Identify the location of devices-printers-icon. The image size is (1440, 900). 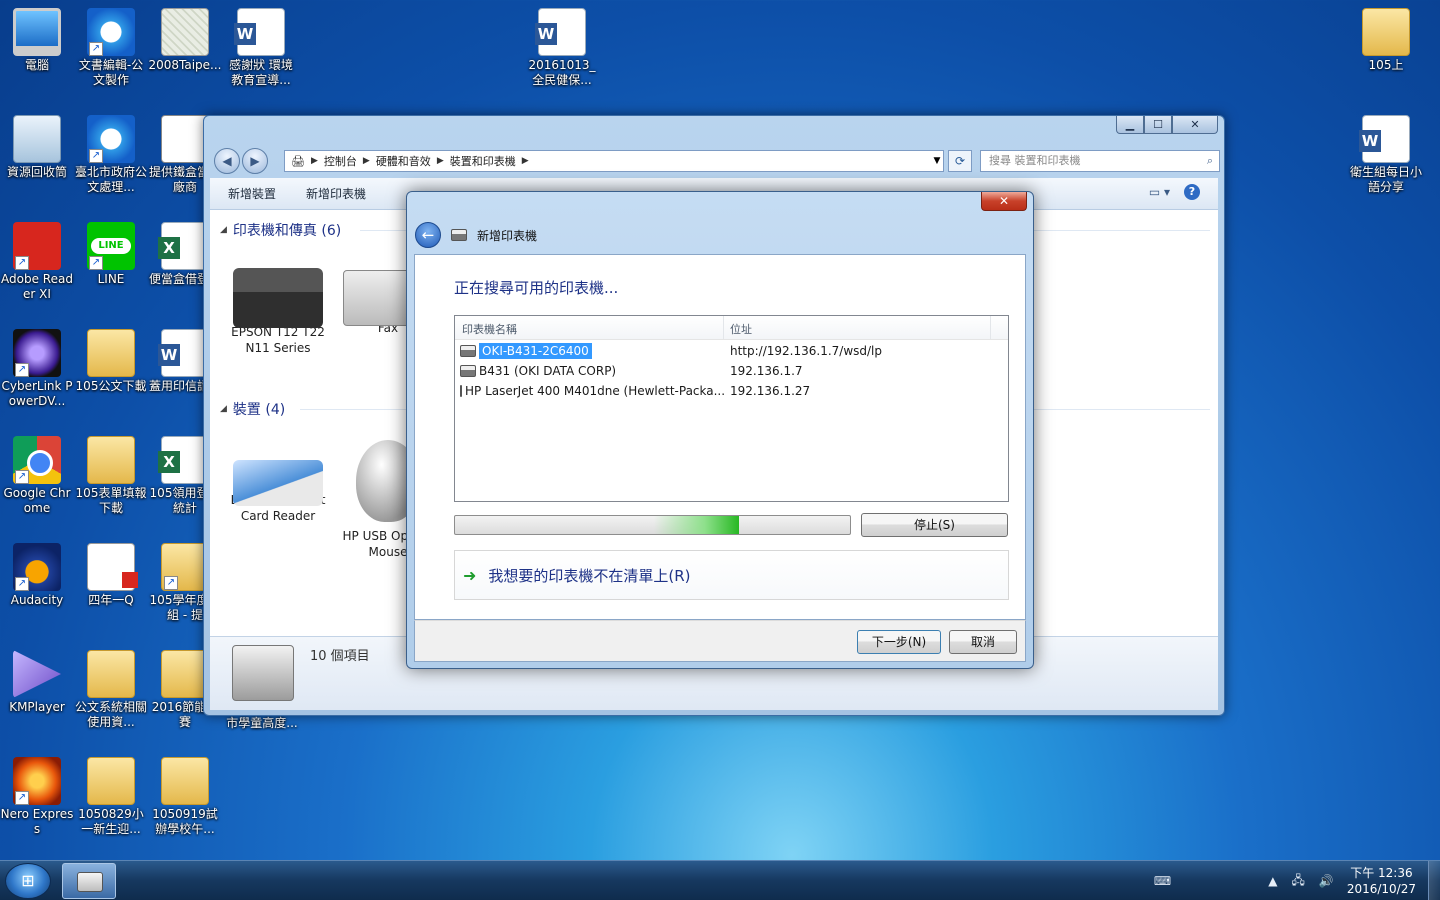
(90, 882).